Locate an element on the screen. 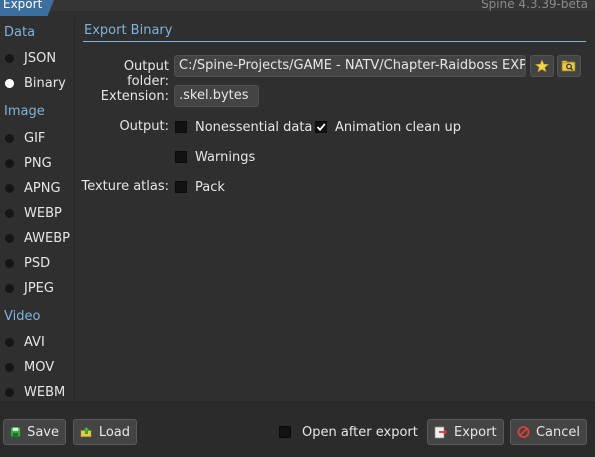 The image size is (595, 457). format-option-gif: GIF is located at coordinates (25, 138).